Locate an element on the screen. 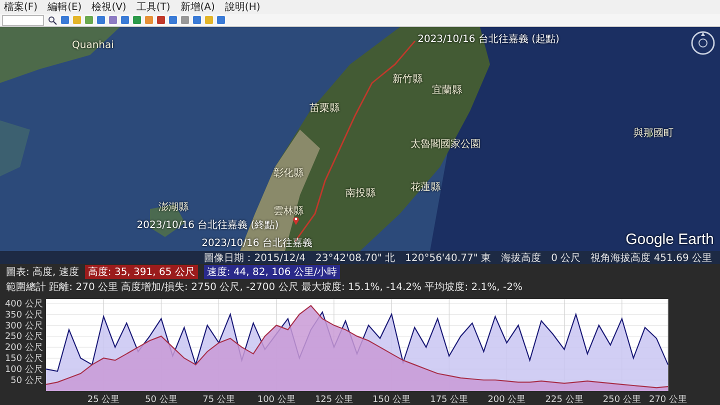 The image size is (720, 405). map-label: 彰化縣 is located at coordinates (289, 174).